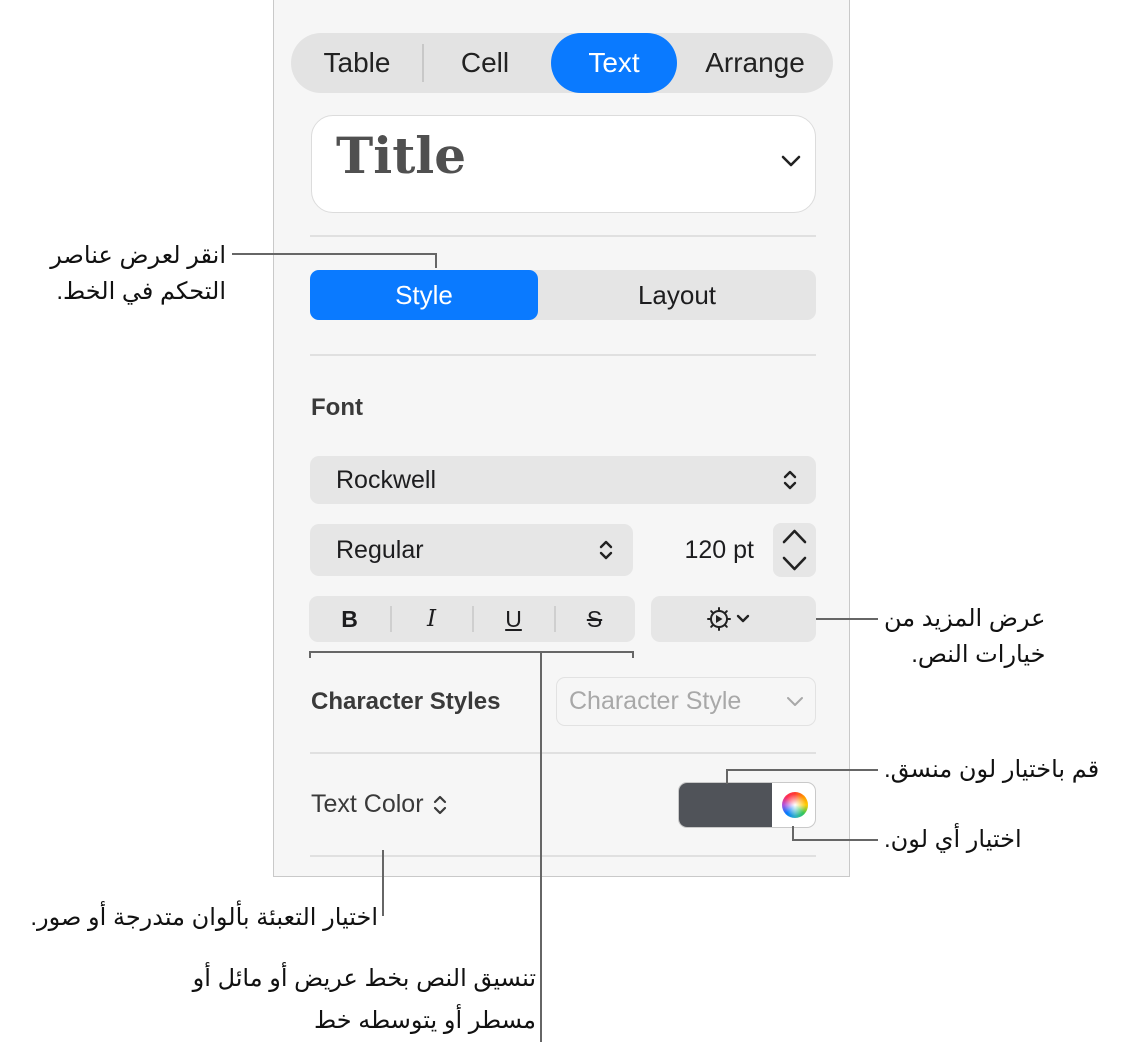  I want to click on callout-font-controls: انقر لعرض عناصر التحكم في الخط., so click(128, 274).